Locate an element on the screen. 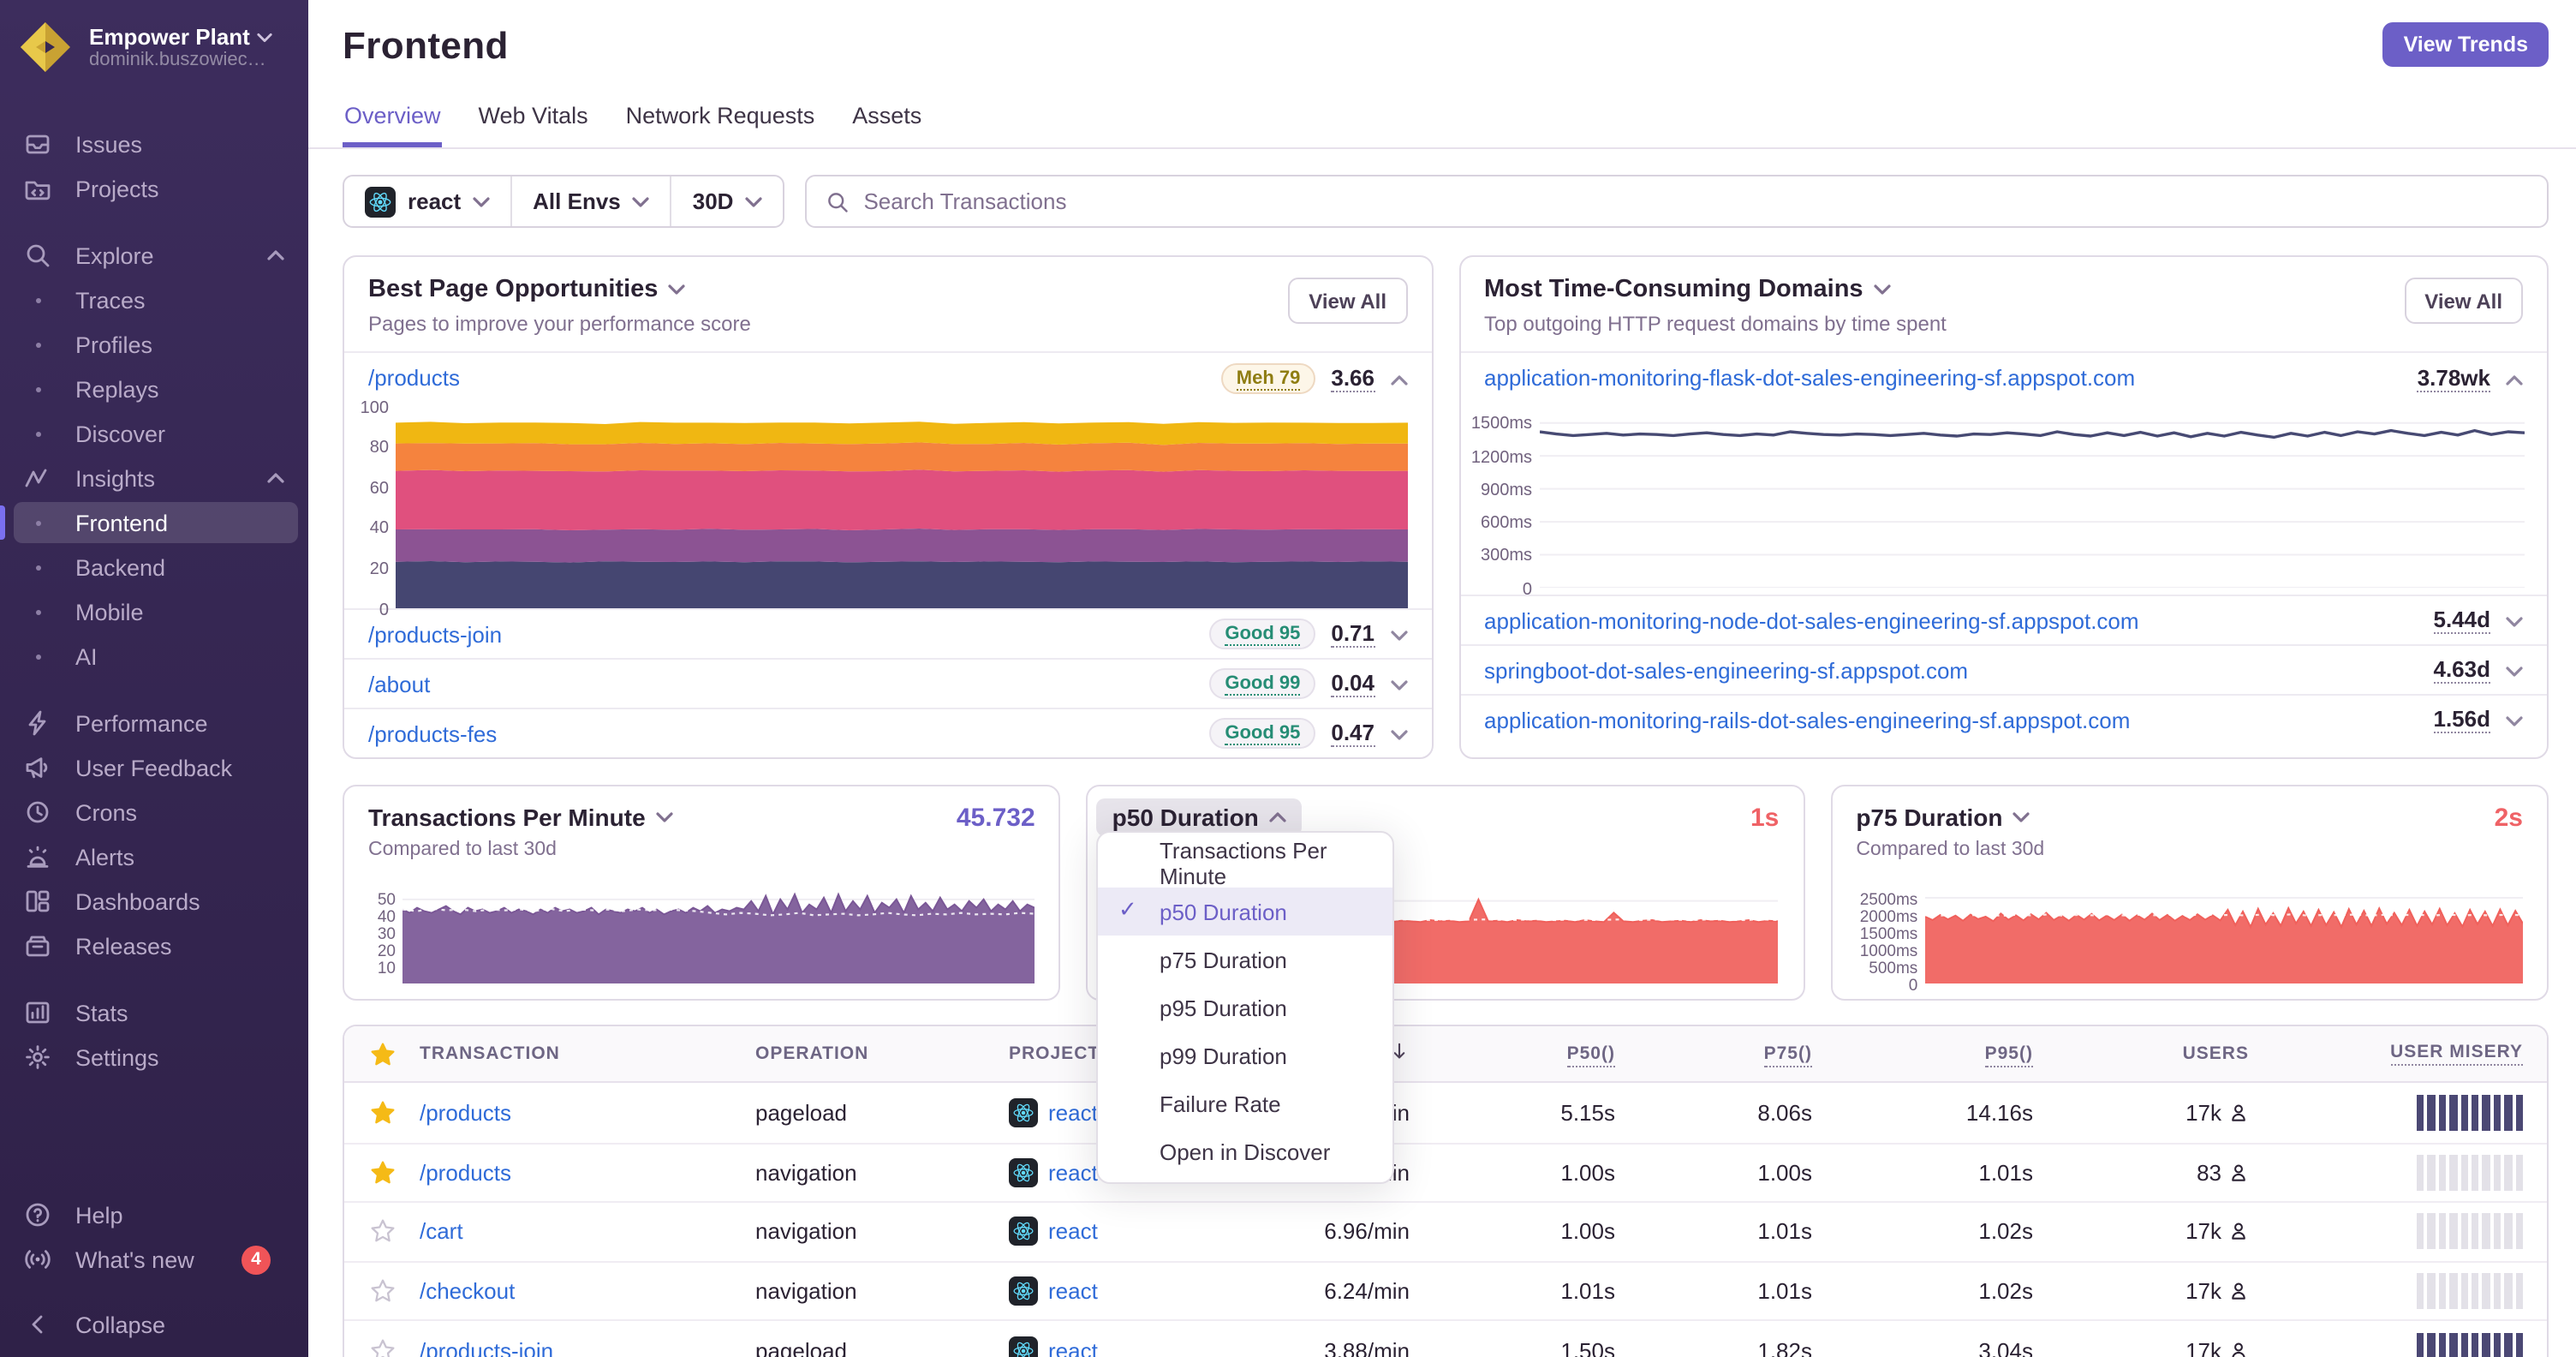  column-header-operation: OPERATION is located at coordinates (882, 1054).